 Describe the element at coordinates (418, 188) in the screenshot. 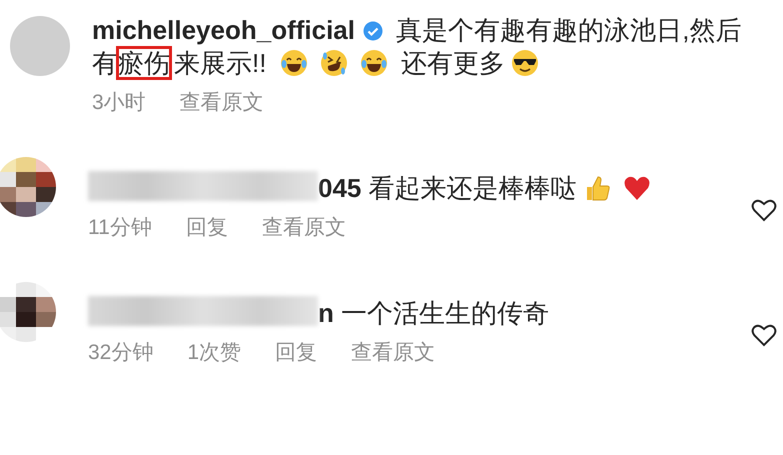

I see `comment-text: 045 看起来还是棒棒哒` at that location.